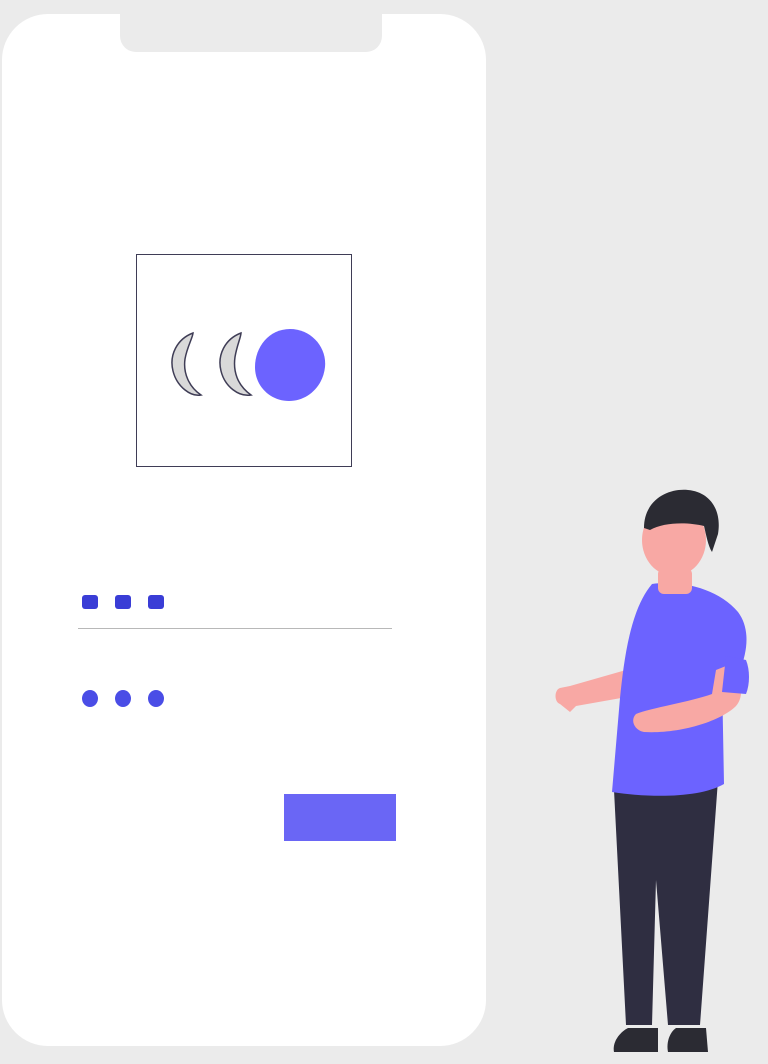 This screenshot has height=1064, width=768. I want to click on avatar-selection-card, so click(244, 360).